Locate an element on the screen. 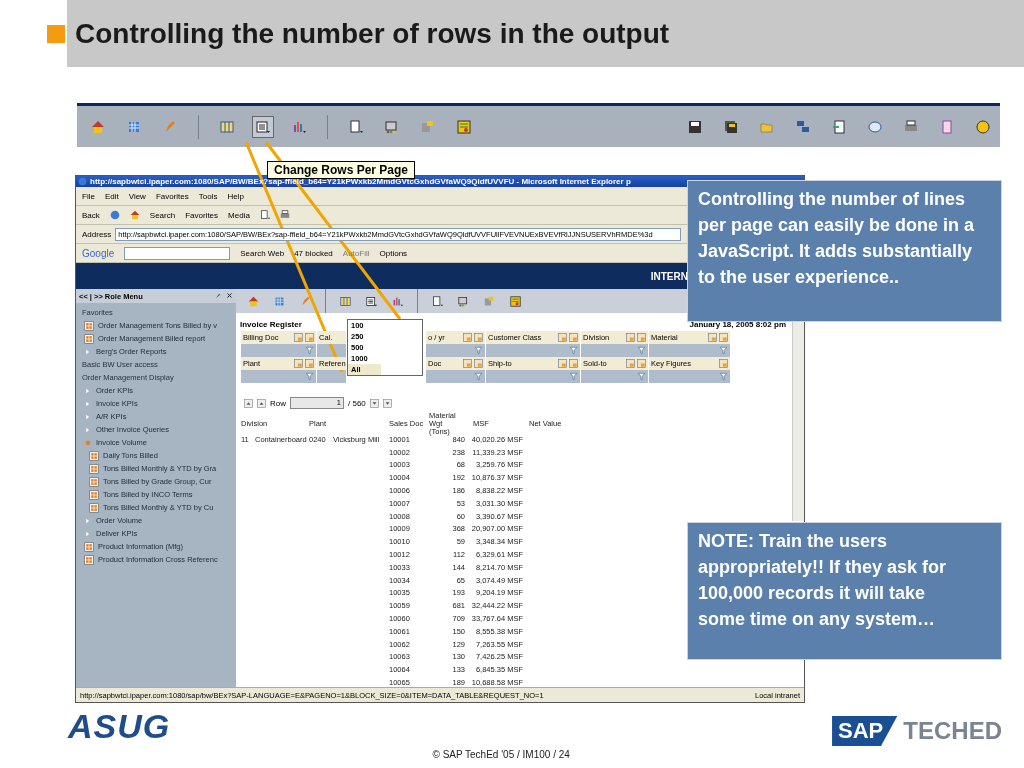 This screenshot has height=768, width=1024. tooltip: Change Rows Per Page is located at coordinates (341, 170).